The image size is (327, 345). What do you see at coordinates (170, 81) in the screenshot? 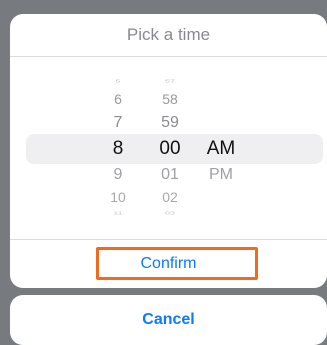
I see `minute-option: 57` at bounding box center [170, 81].